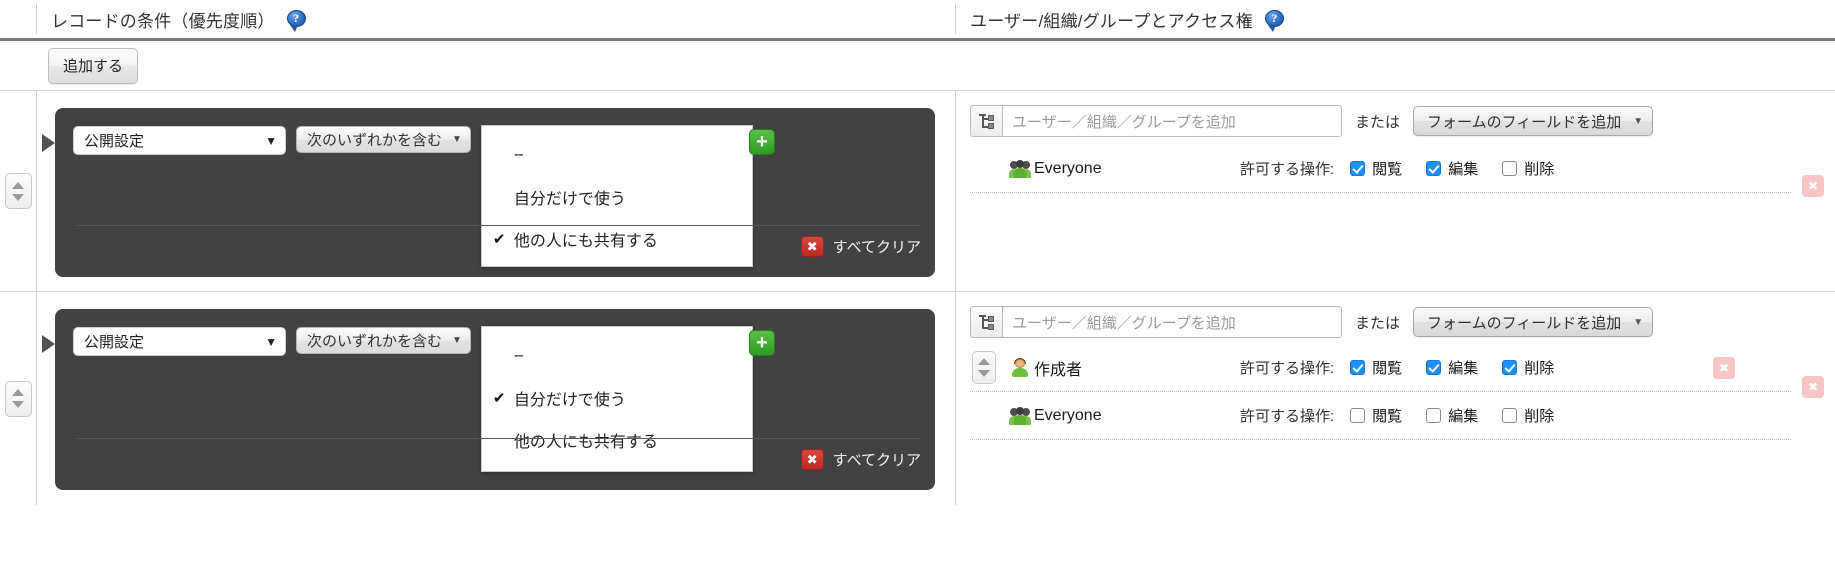 The width and height of the screenshot is (1835, 584). Describe the element at coordinates (48, 344) in the screenshot. I see `panel-pointer-icon` at that location.